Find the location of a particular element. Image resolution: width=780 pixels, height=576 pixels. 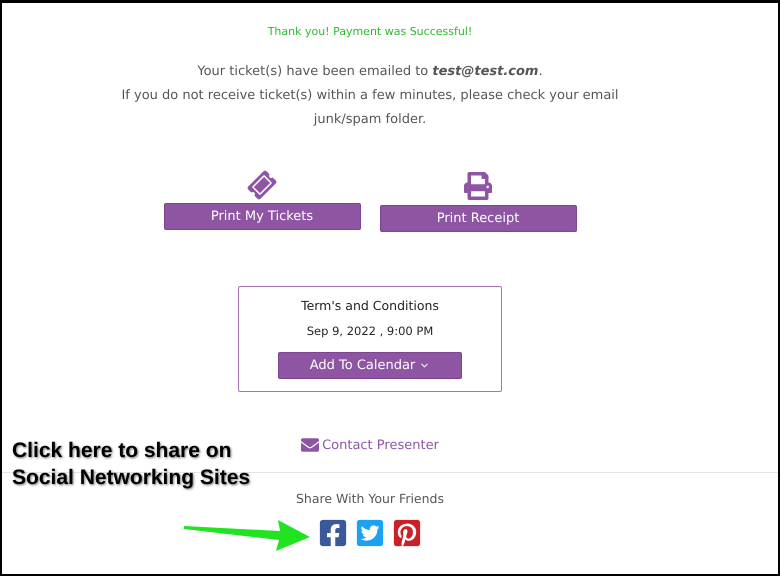

arrow-icon is located at coordinates (247, 535).